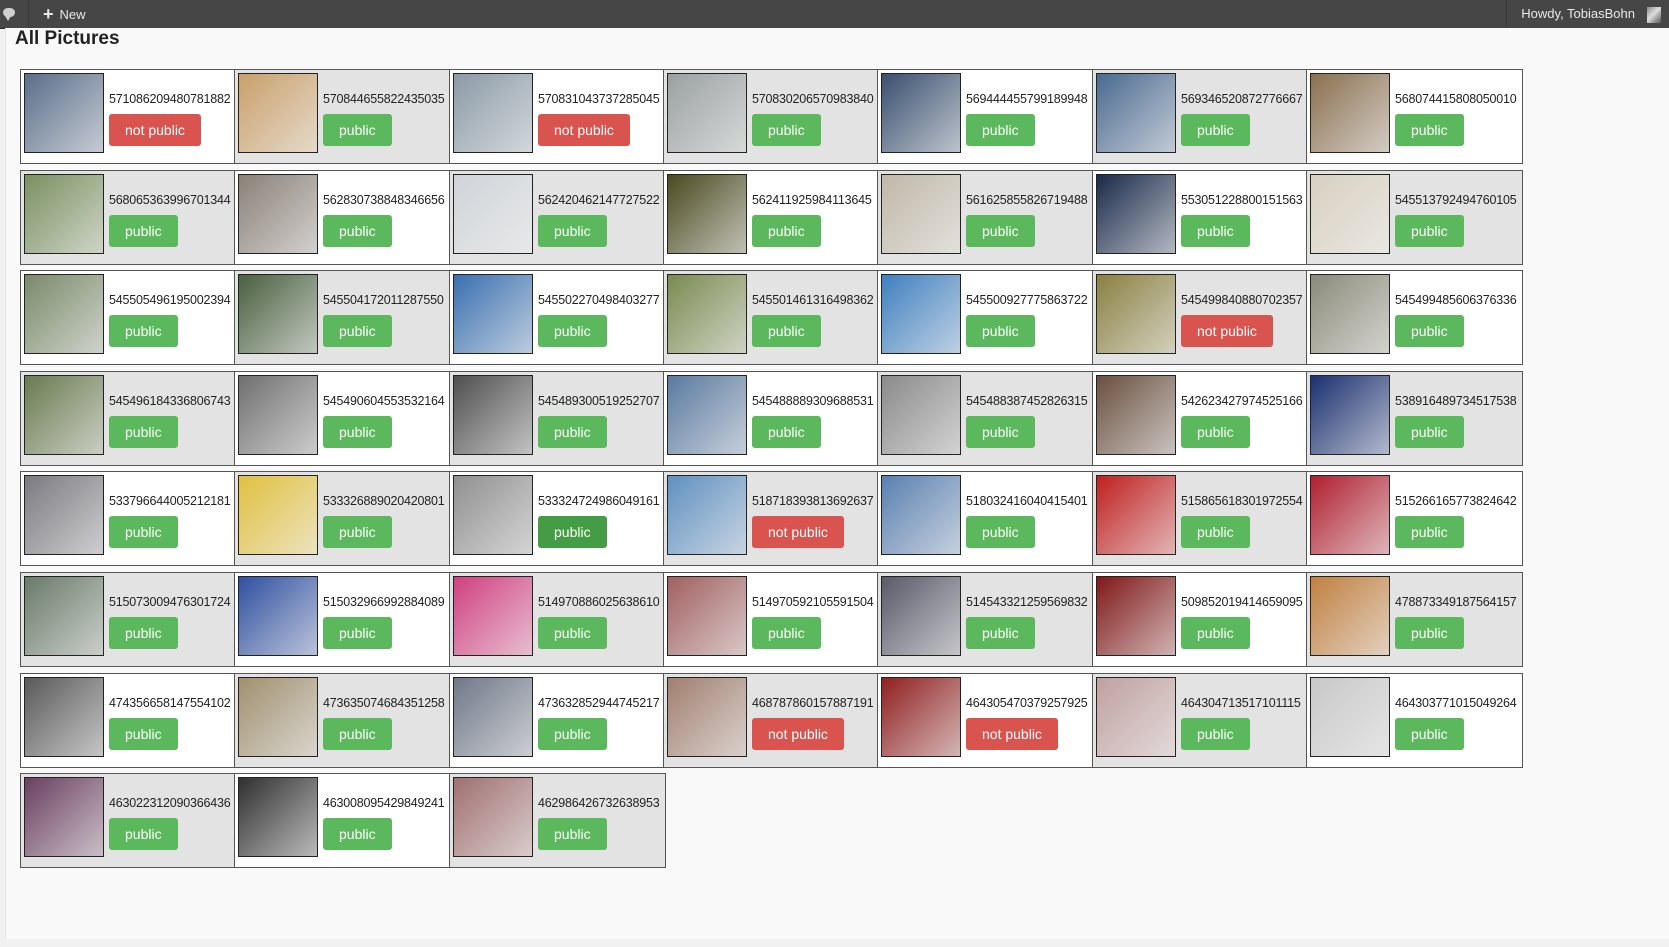 Image resolution: width=1669 pixels, height=947 pixels. What do you see at coordinates (64, 14) in the screenshot?
I see `new-content-button: + New` at bounding box center [64, 14].